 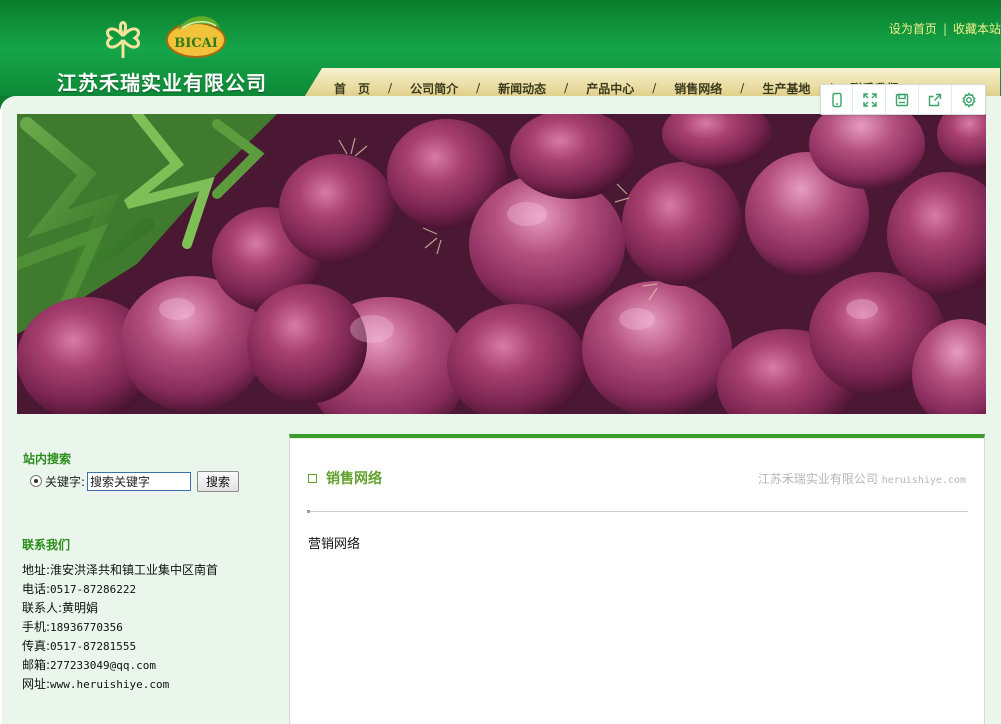 I want to click on phone-icon, so click(x=837, y=99).